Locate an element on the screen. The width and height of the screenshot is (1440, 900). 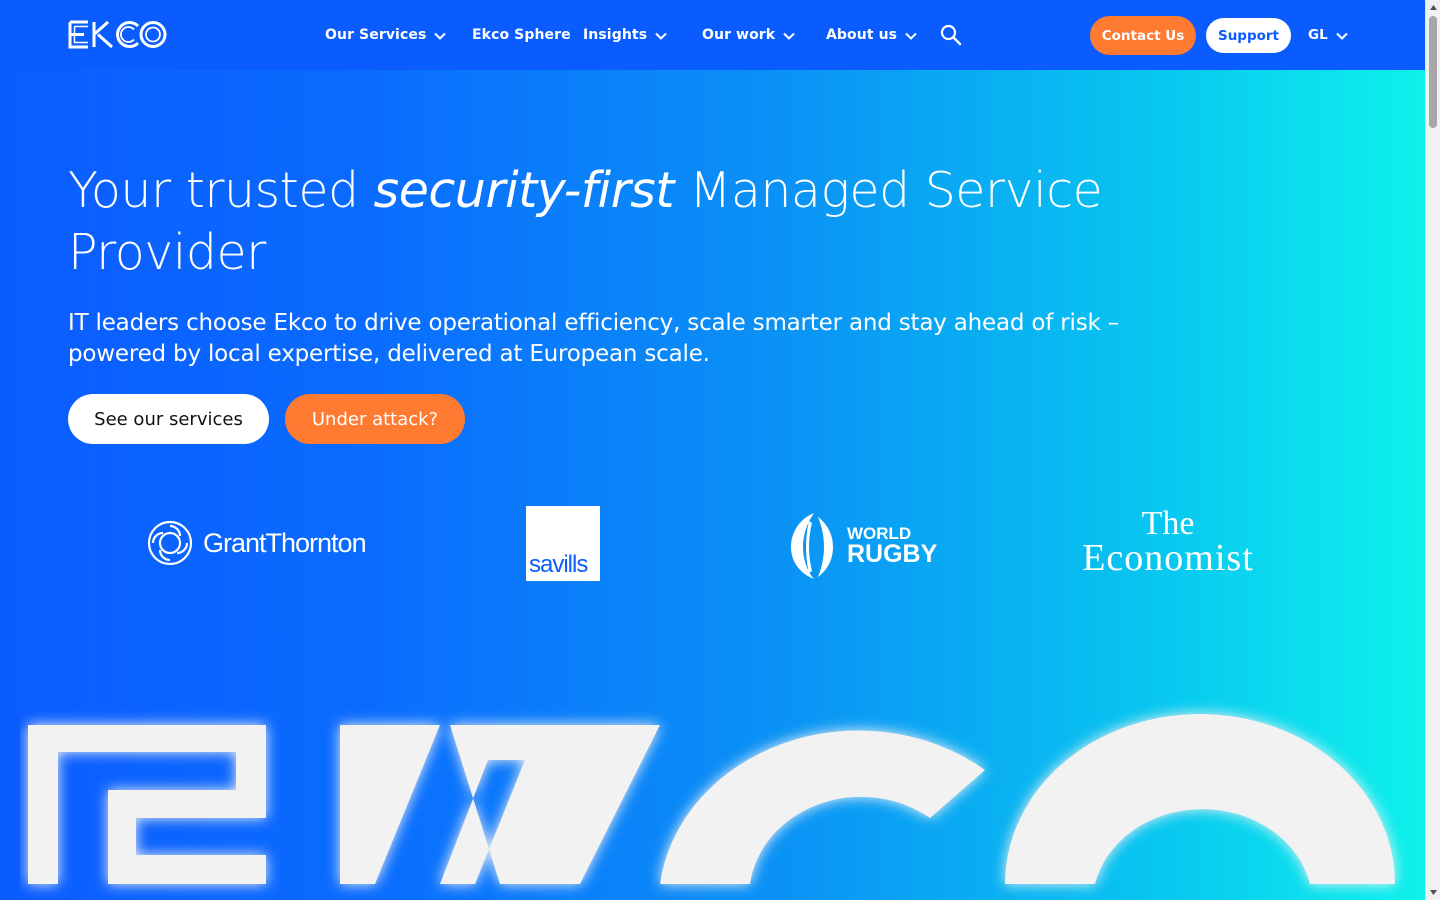
economist-line2: Economist is located at coordinates (1168, 558).